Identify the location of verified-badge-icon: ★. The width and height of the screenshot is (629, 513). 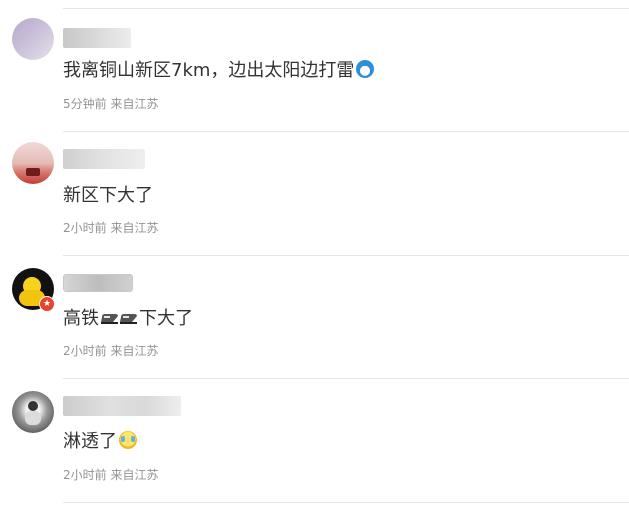
(47, 304).